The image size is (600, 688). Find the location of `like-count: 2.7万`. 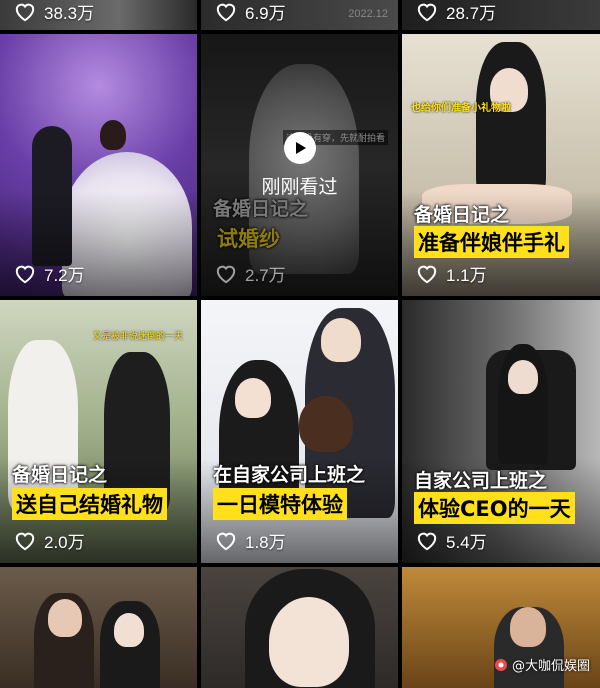

like-count: 2.7万 is located at coordinates (250, 273).